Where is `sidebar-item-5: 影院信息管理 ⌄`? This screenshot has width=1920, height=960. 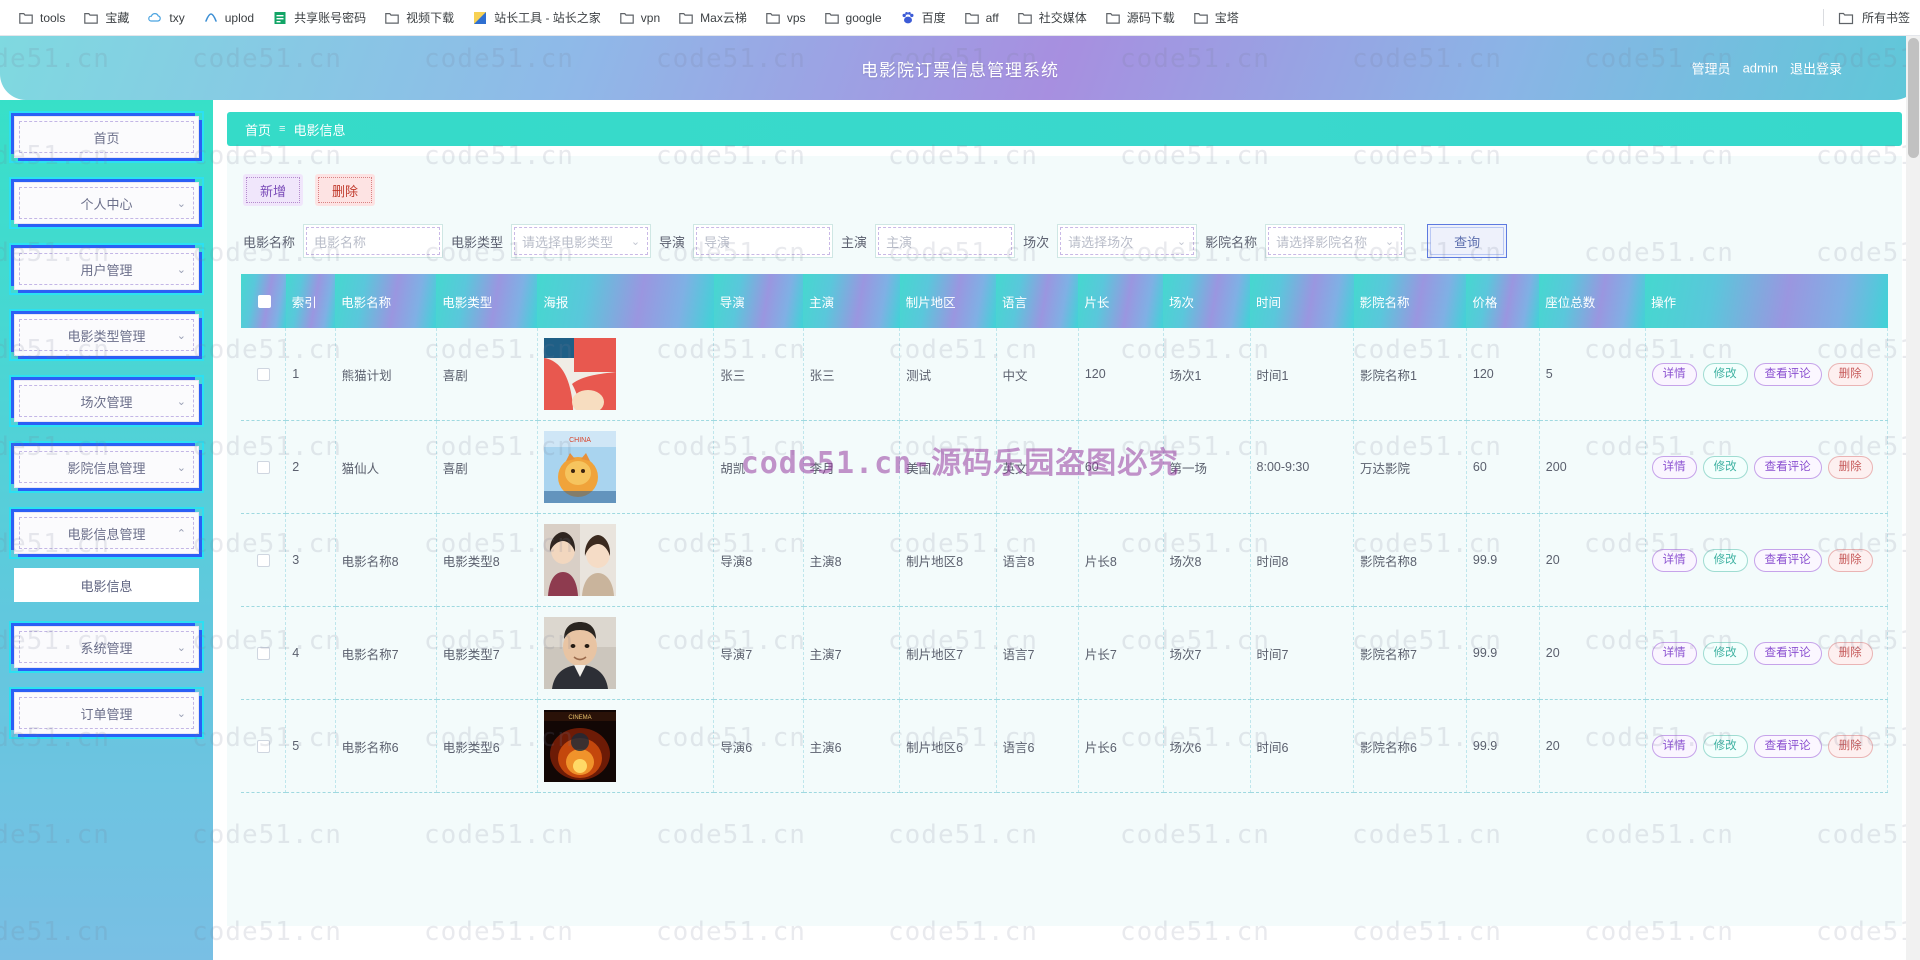 sidebar-item-5: 影院信息管理 ⌄ is located at coordinates (106, 467).